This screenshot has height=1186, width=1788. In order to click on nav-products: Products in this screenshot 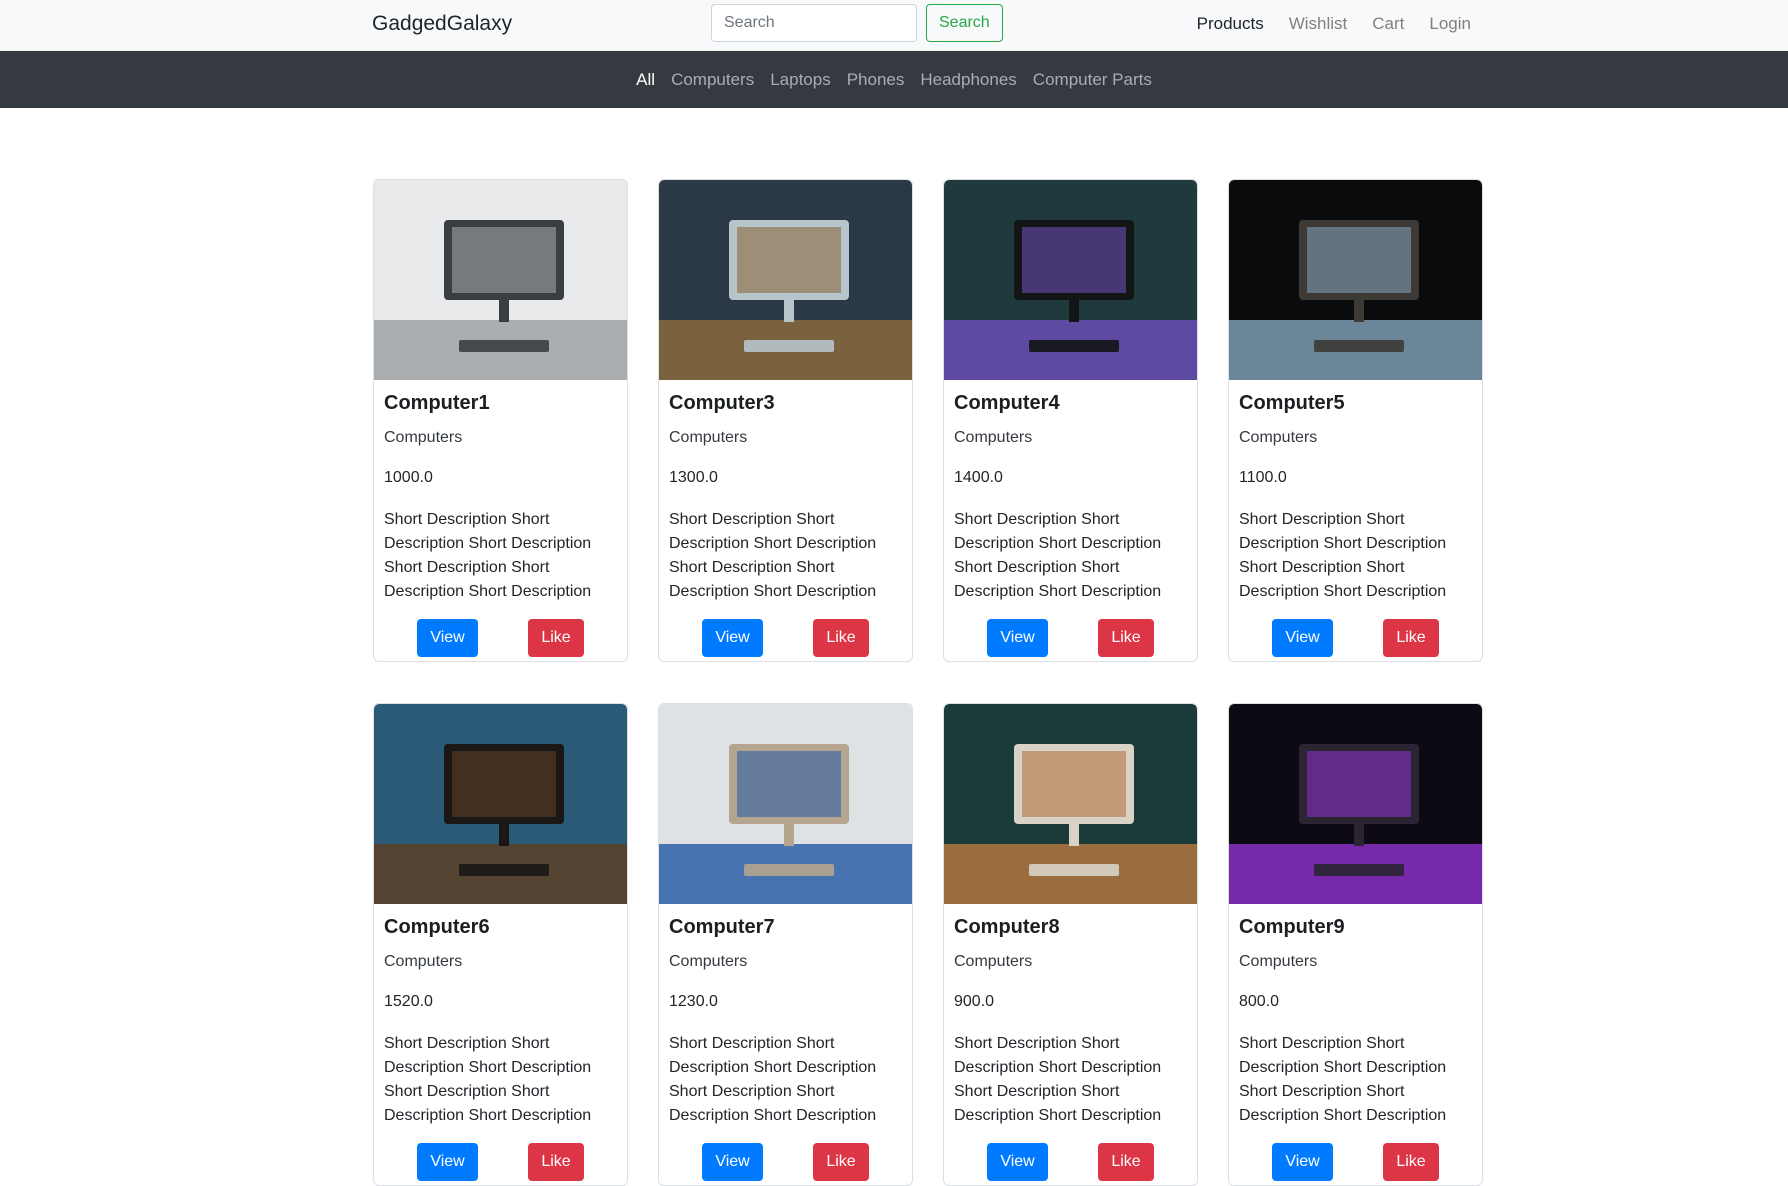, I will do `click(1230, 24)`.